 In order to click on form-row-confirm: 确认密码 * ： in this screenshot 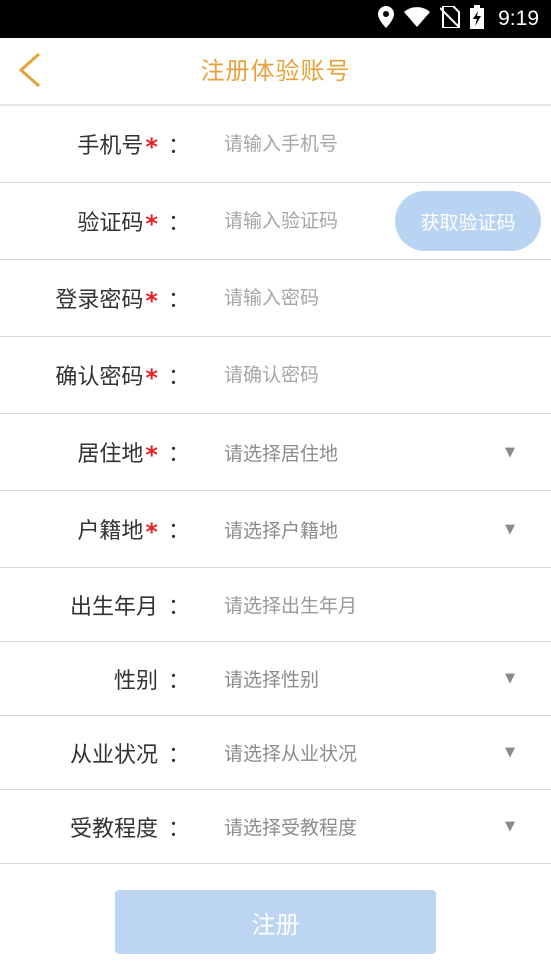, I will do `click(275, 375)`.